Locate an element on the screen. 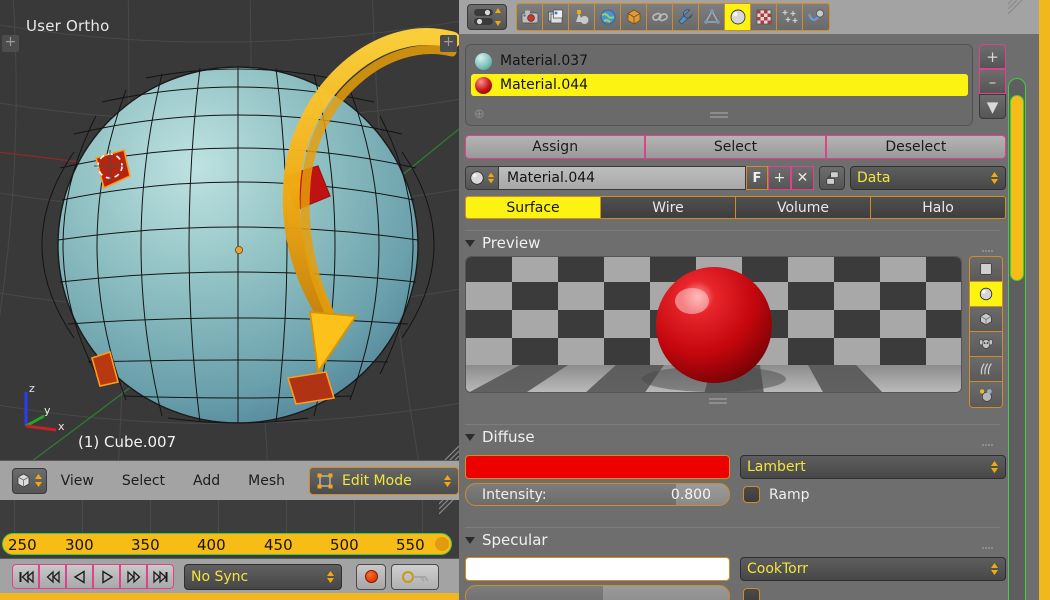 The width and height of the screenshot is (1050, 600). preview-resize-grip is located at coordinates (718, 401).